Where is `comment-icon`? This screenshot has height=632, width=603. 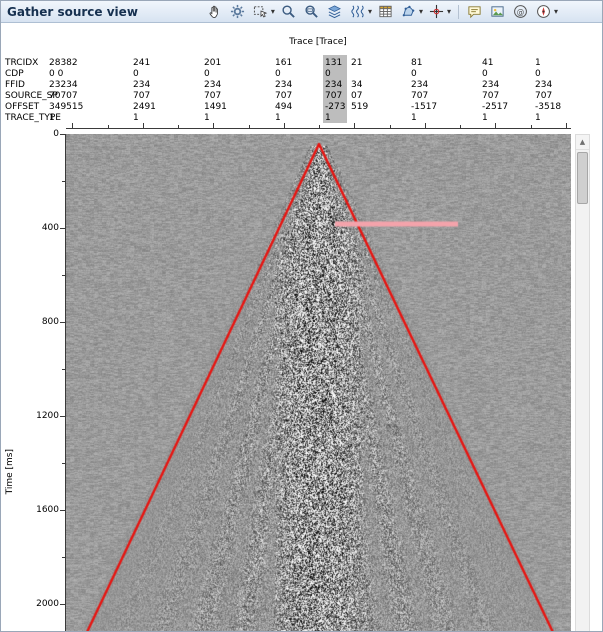
comment-icon is located at coordinates (475, 12).